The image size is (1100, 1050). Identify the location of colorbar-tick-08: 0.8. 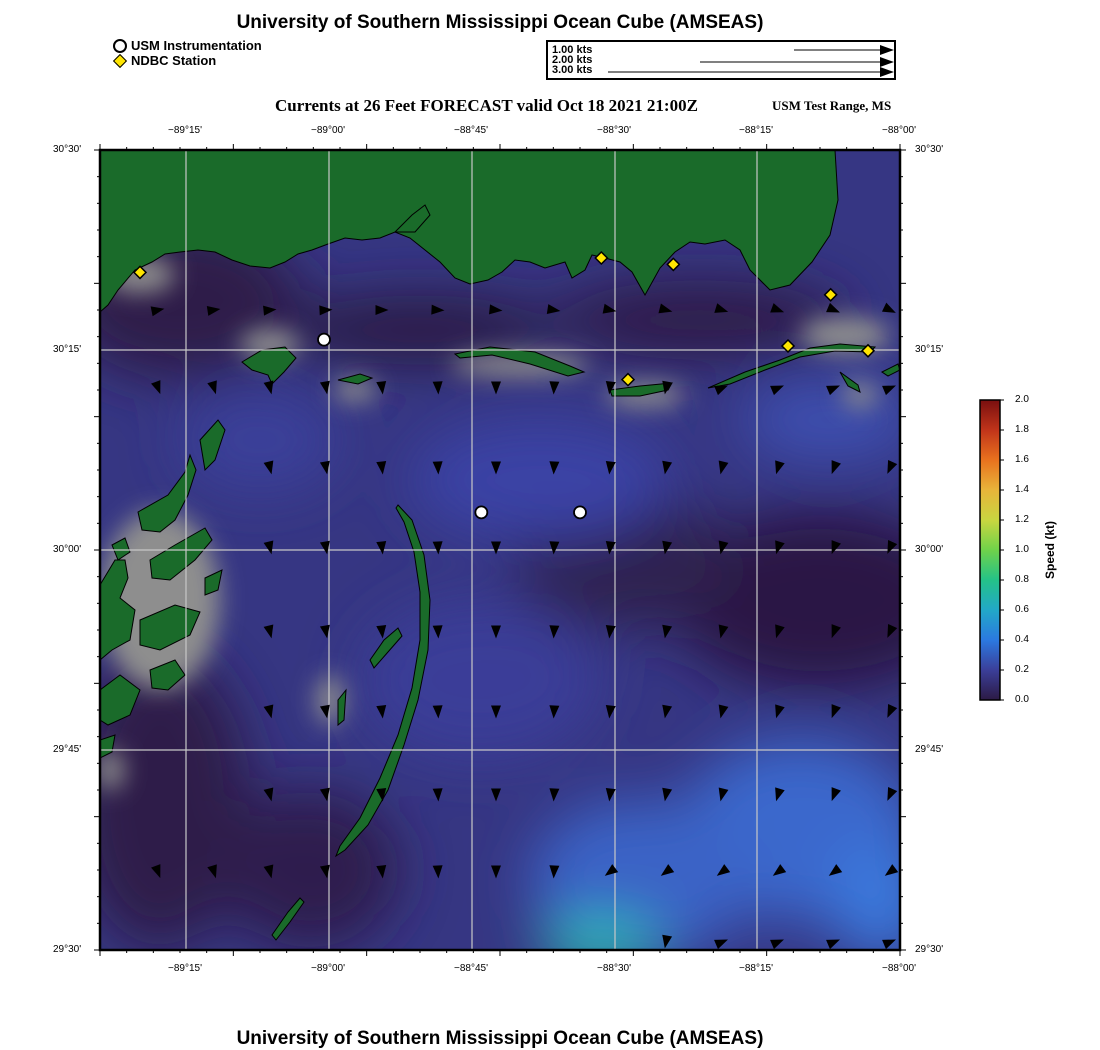
(1022, 579).